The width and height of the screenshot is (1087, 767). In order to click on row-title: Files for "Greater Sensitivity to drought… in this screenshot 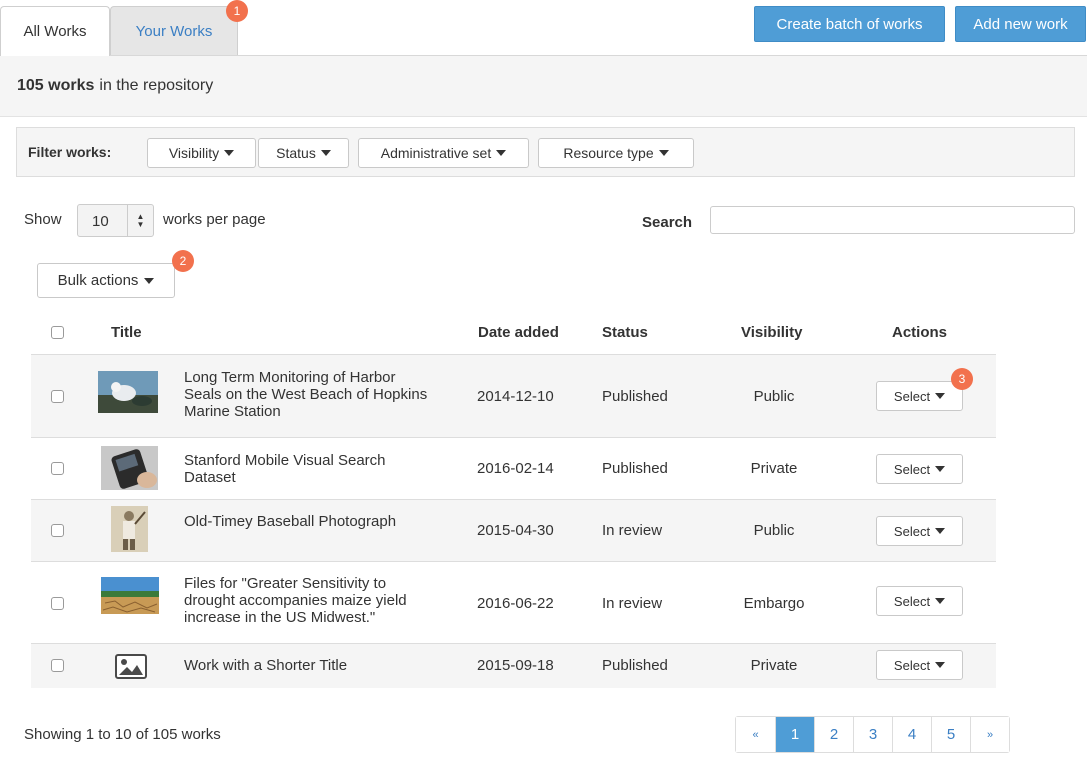, I will do `click(295, 600)`.